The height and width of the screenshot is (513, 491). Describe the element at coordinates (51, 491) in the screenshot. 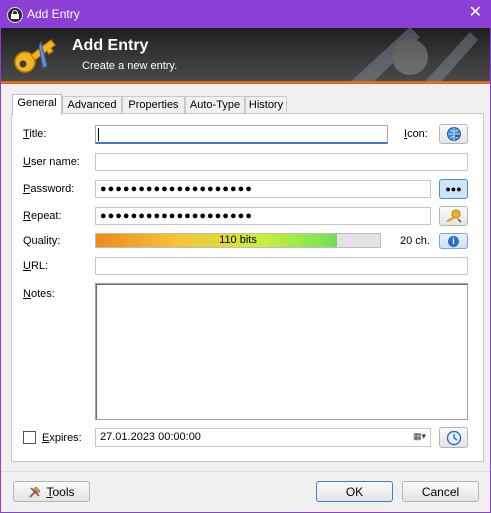

I see `tools-button: Tools` at that location.